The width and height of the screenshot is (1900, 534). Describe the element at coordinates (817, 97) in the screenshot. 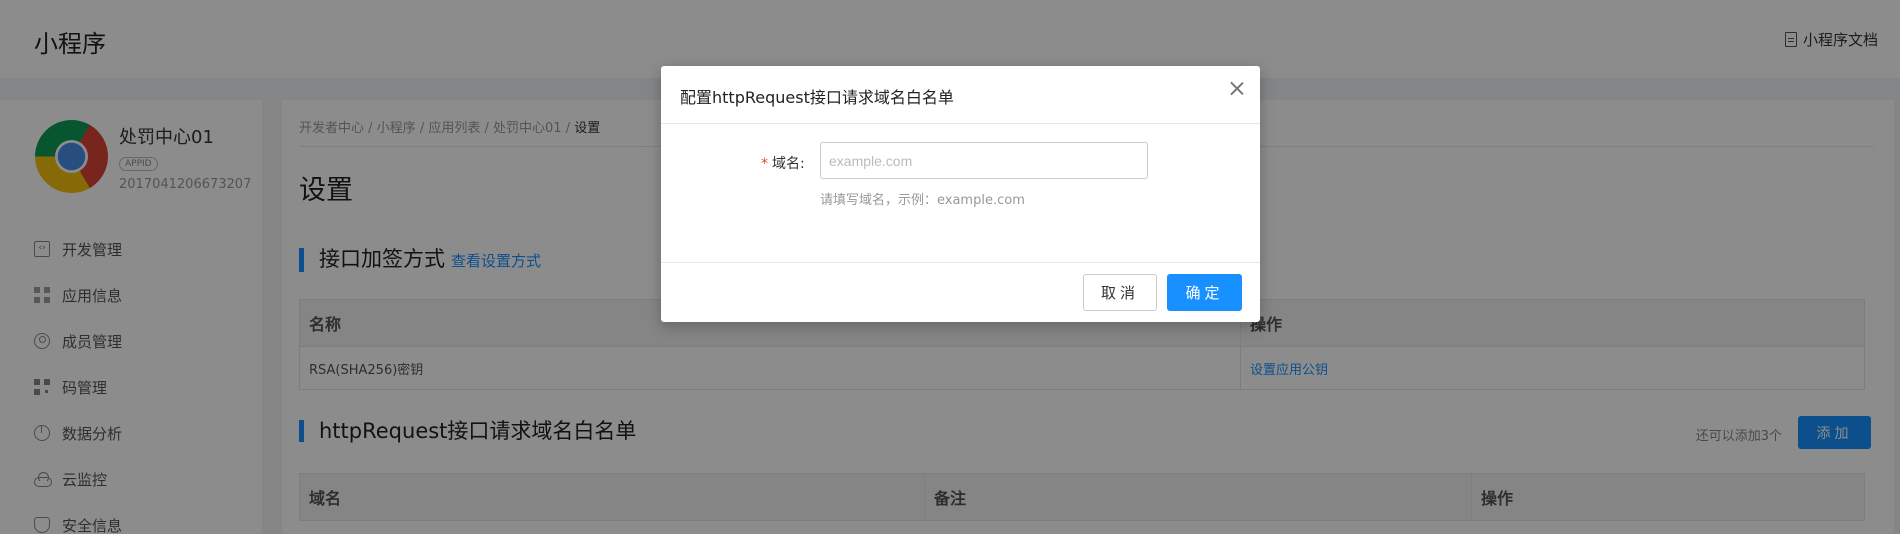

I see `modal-title: 配置httpRequest接口请求域名白名单` at that location.